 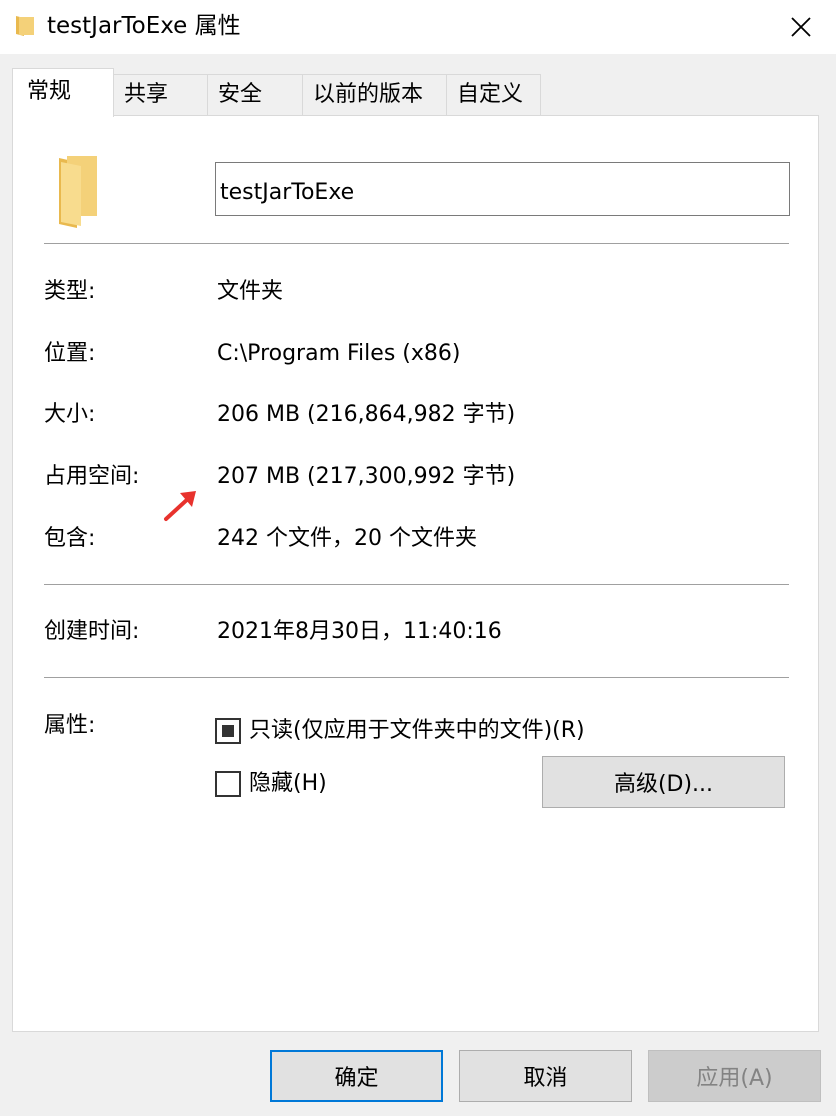 I want to click on size-label: 大小:, so click(x=70, y=414).